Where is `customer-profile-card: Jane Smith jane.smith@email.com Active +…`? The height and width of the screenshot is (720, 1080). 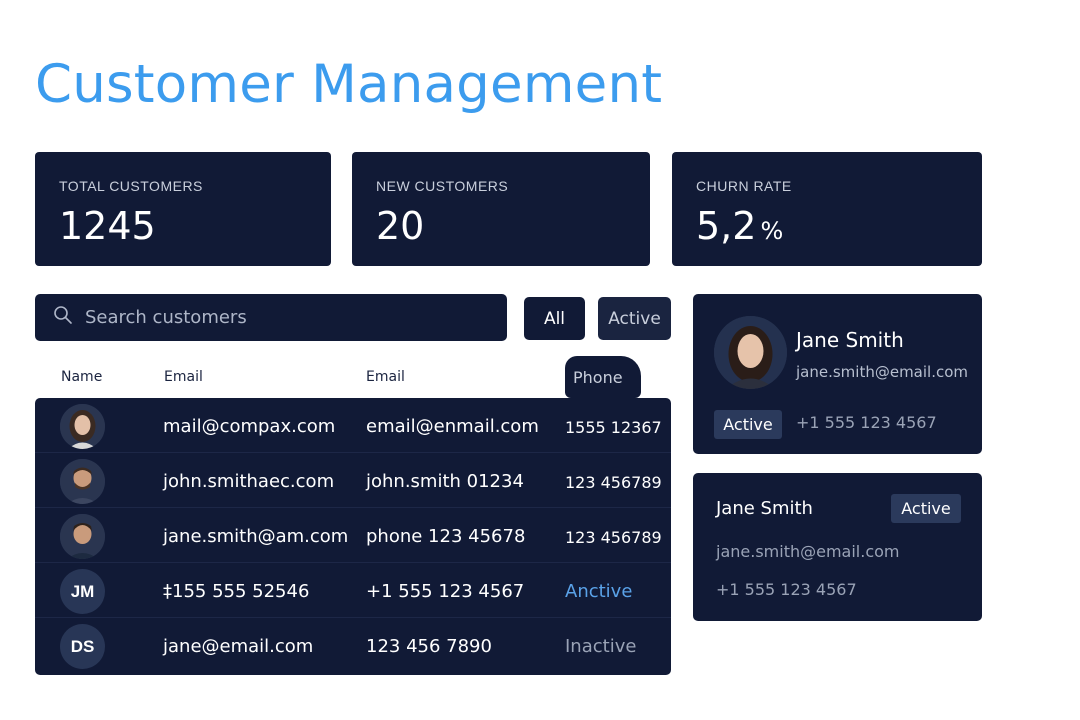 customer-profile-card: Jane Smith jane.smith@email.com Active +… is located at coordinates (837, 374).